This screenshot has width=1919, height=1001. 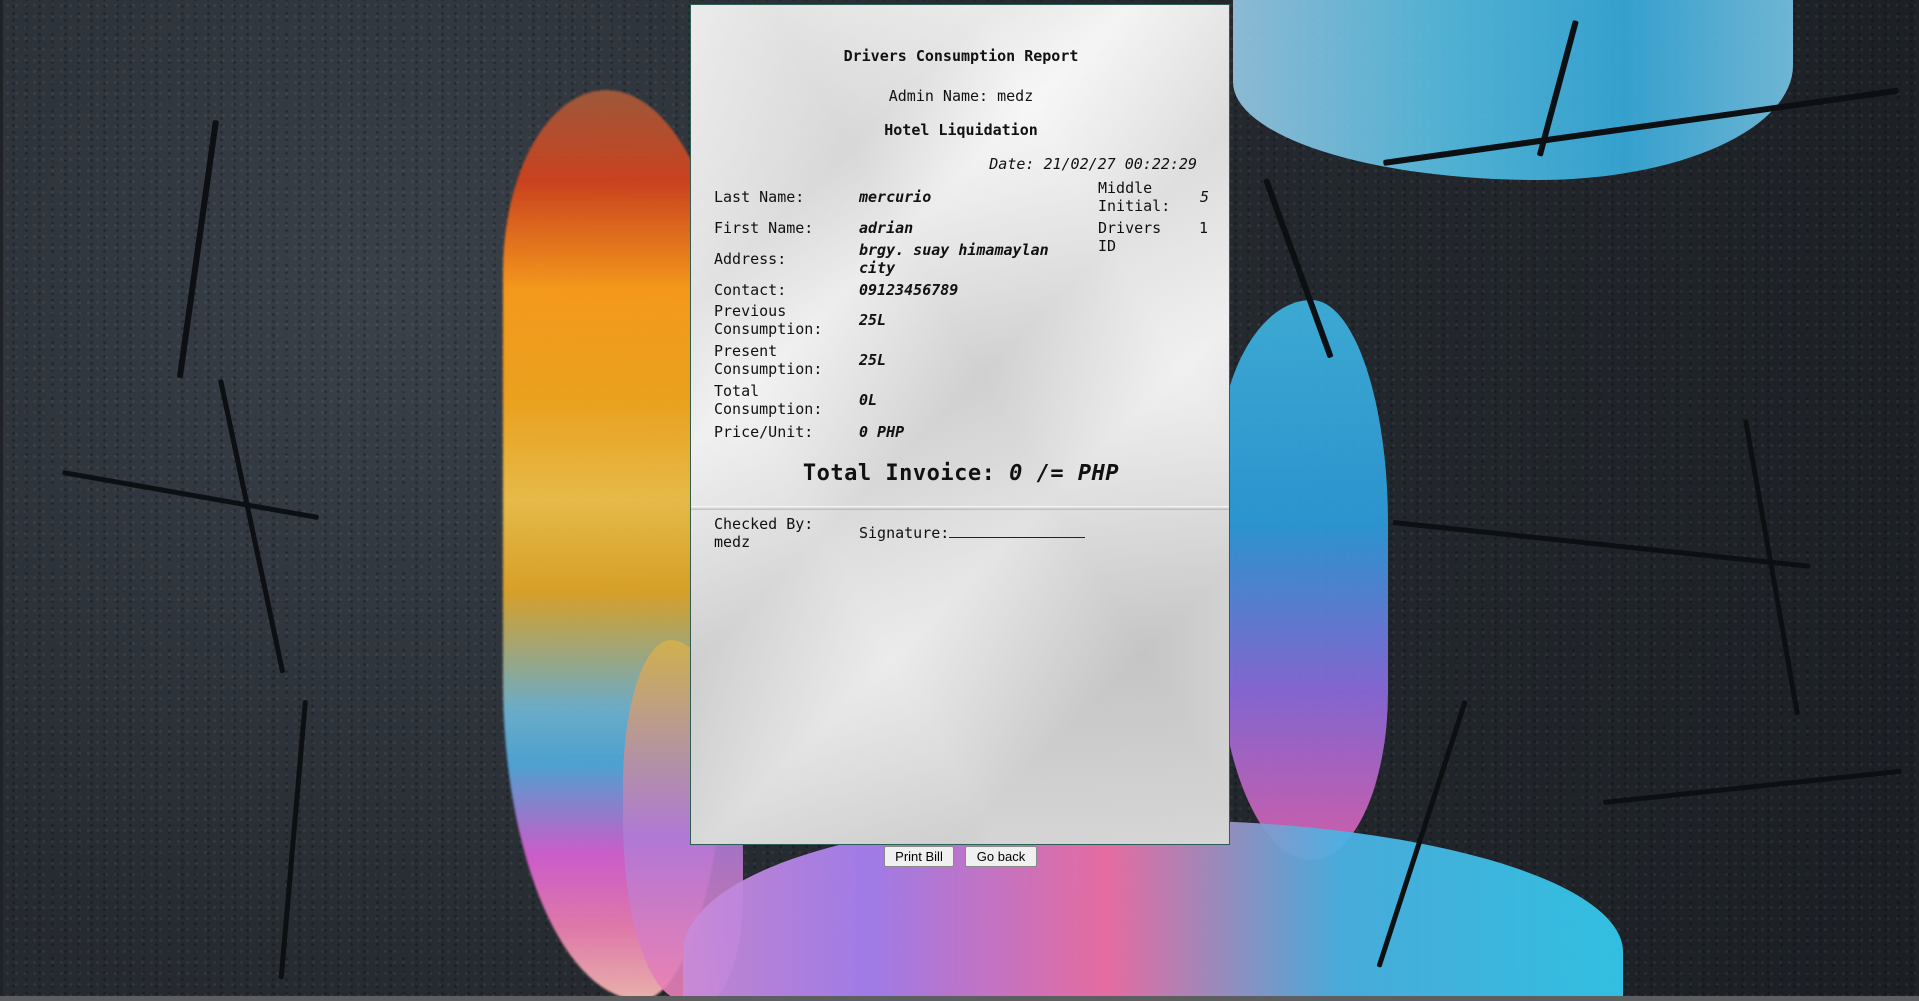 What do you see at coordinates (873, 360) in the screenshot?
I see `present-consumption-value: 25L` at bounding box center [873, 360].